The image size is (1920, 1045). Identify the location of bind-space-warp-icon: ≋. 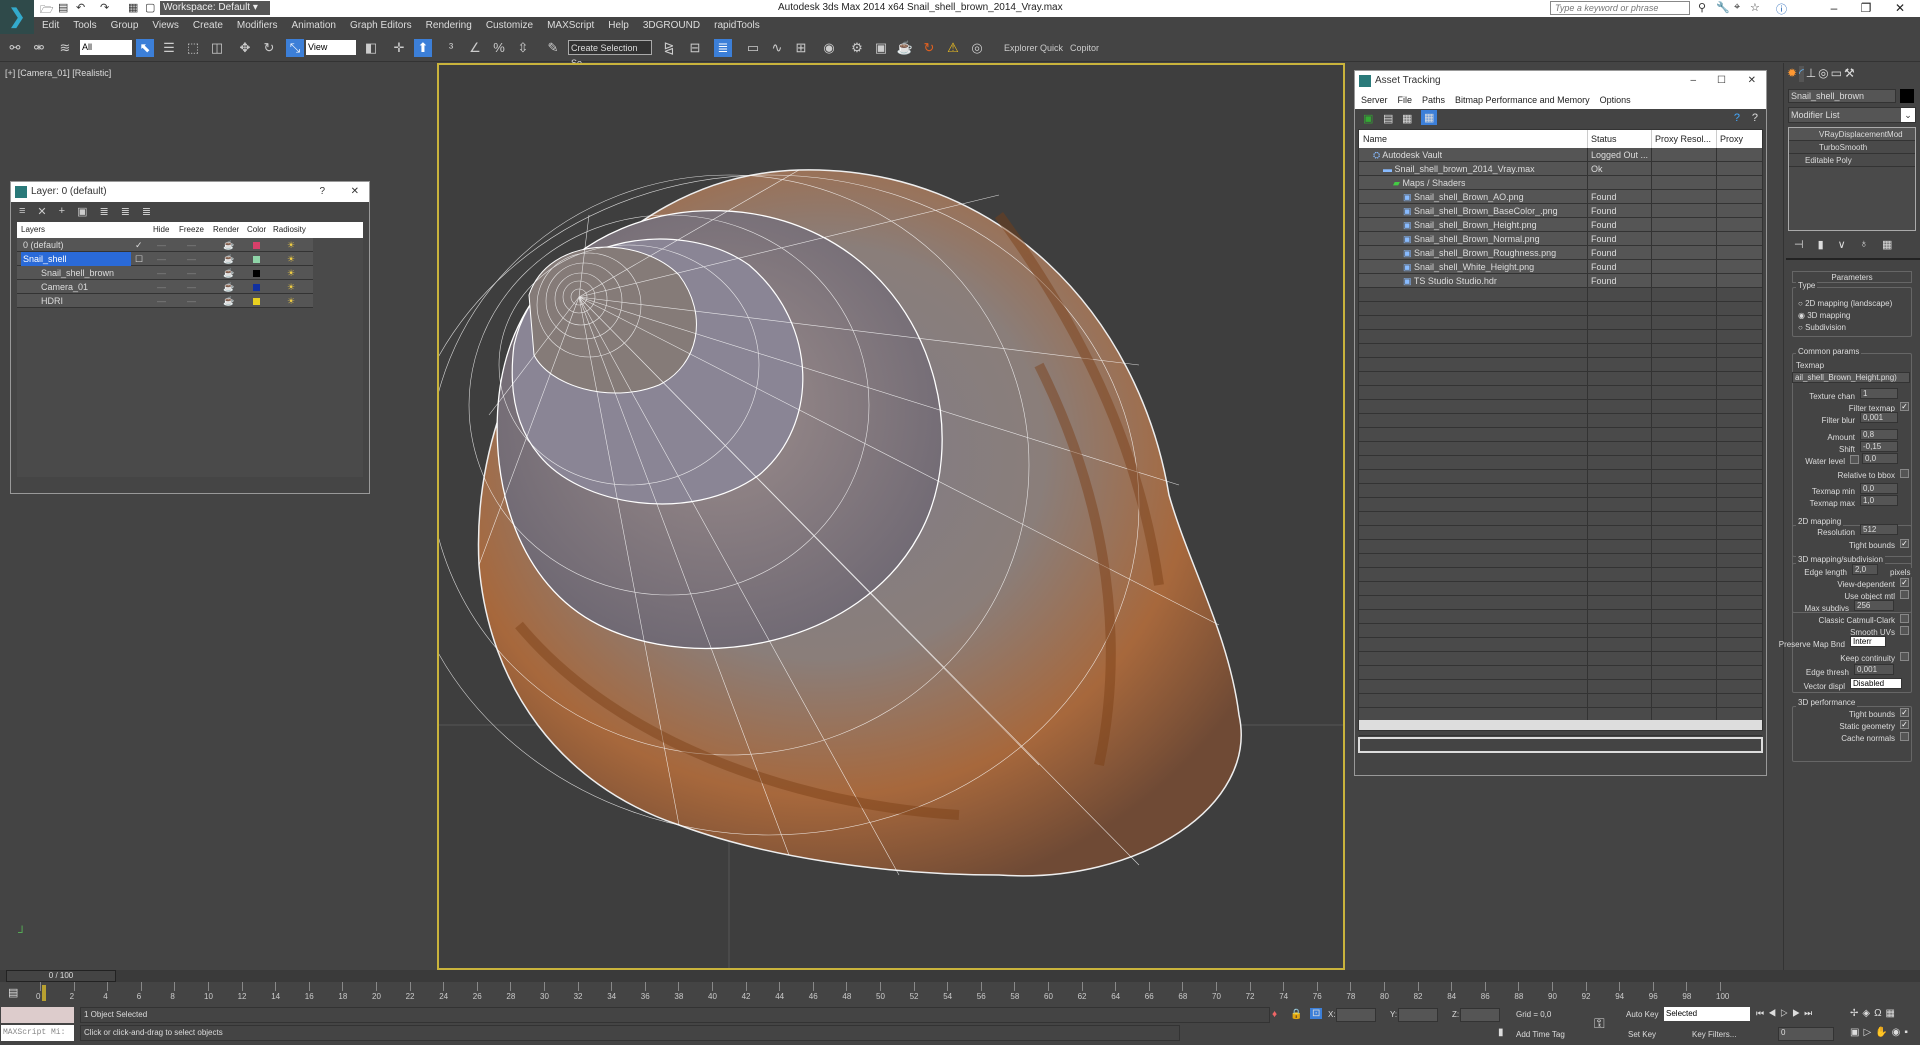
(65, 48).